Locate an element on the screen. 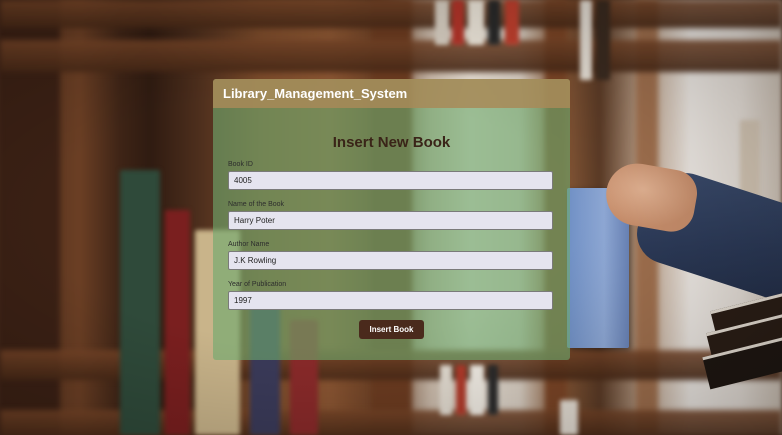 The height and width of the screenshot is (435, 782). author-name-label: Author Name is located at coordinates (249, 244).